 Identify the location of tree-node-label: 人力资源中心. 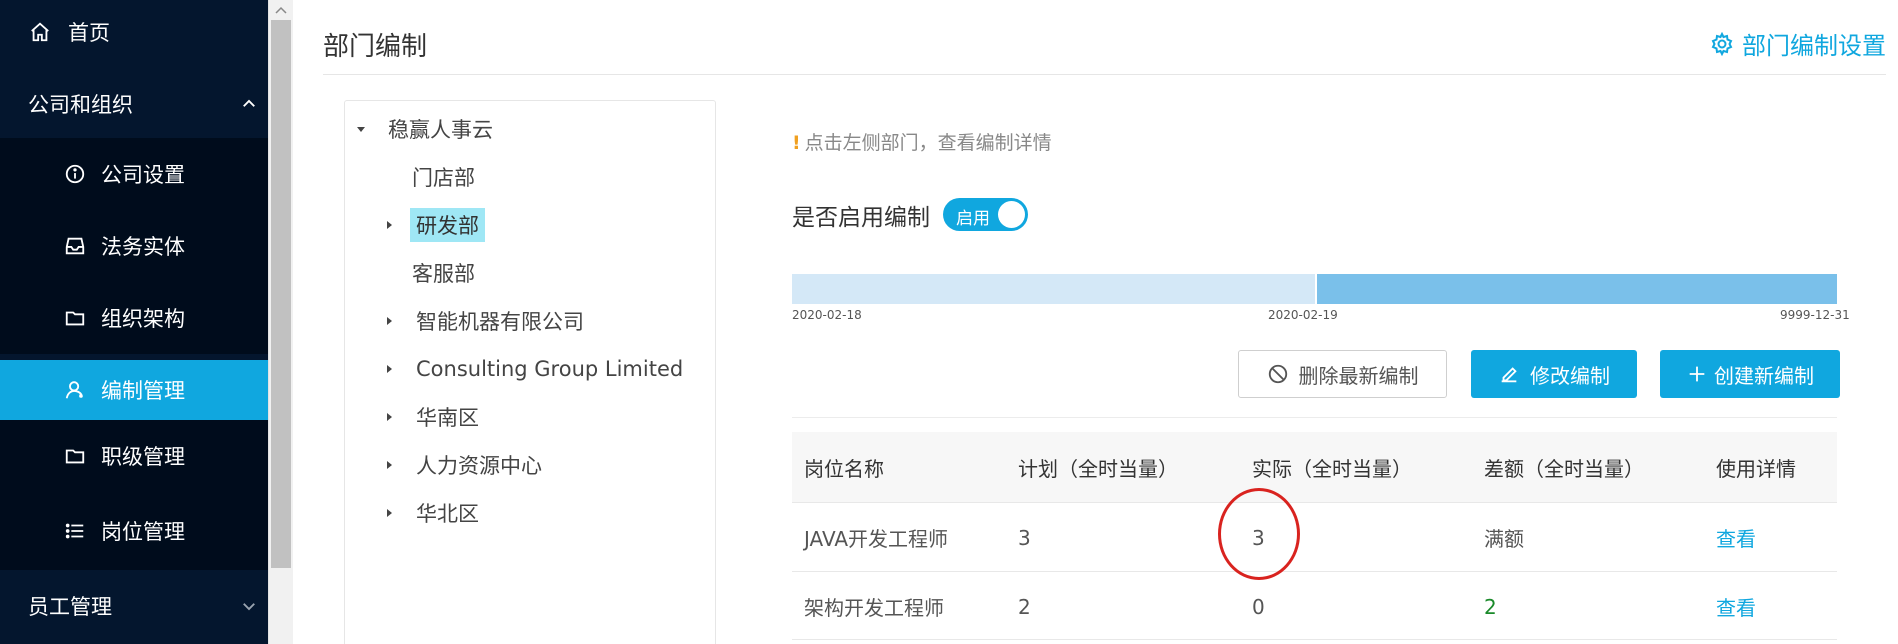
(479, 466).